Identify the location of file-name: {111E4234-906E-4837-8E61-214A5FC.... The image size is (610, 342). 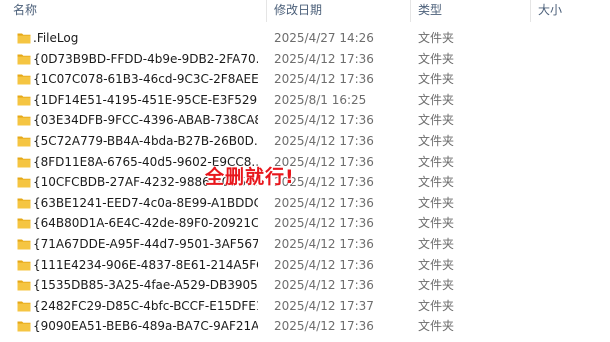
(145, 264).